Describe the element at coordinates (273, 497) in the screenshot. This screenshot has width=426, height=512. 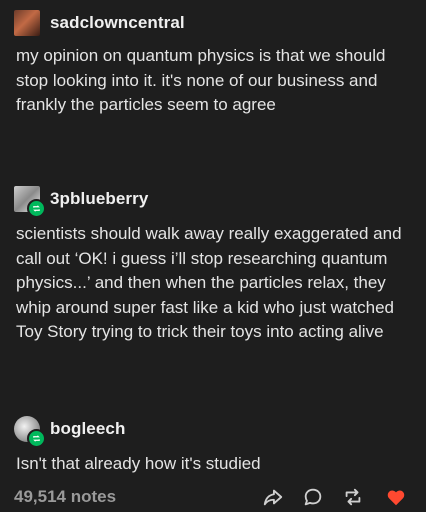
I see `share-icon` at that location.